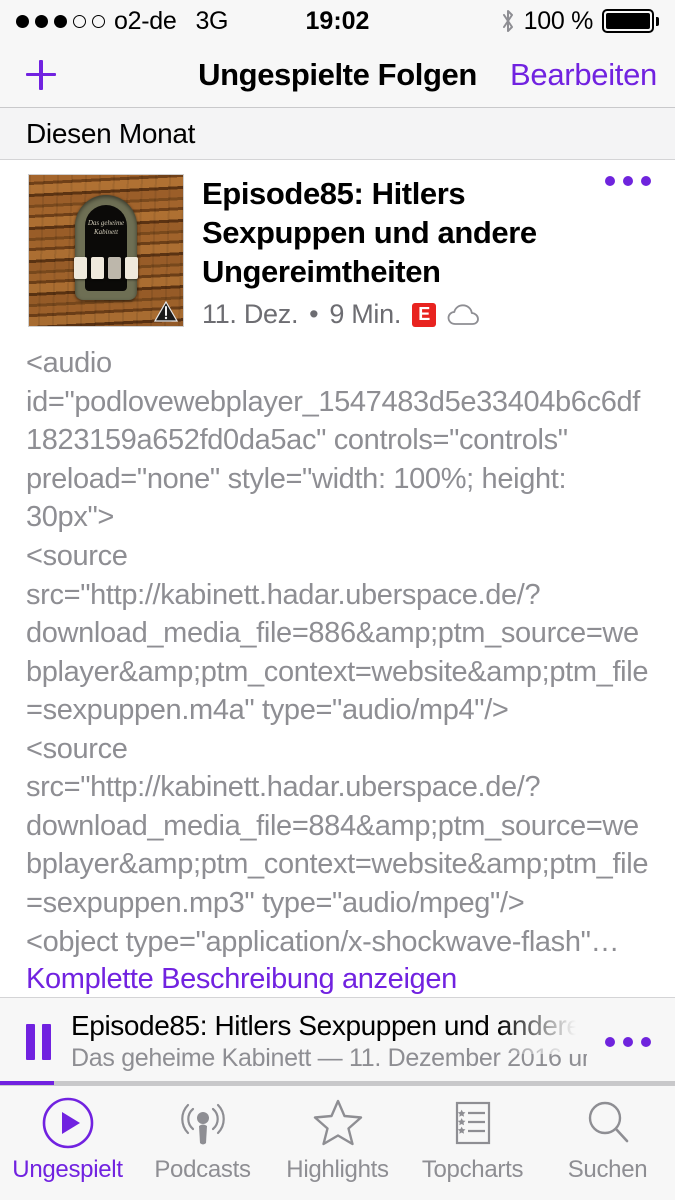 This screenshot has height=1200, width=675. Describe the element at coordinates (630, 21) in the screenshot. I see `battery-icon` at that location.